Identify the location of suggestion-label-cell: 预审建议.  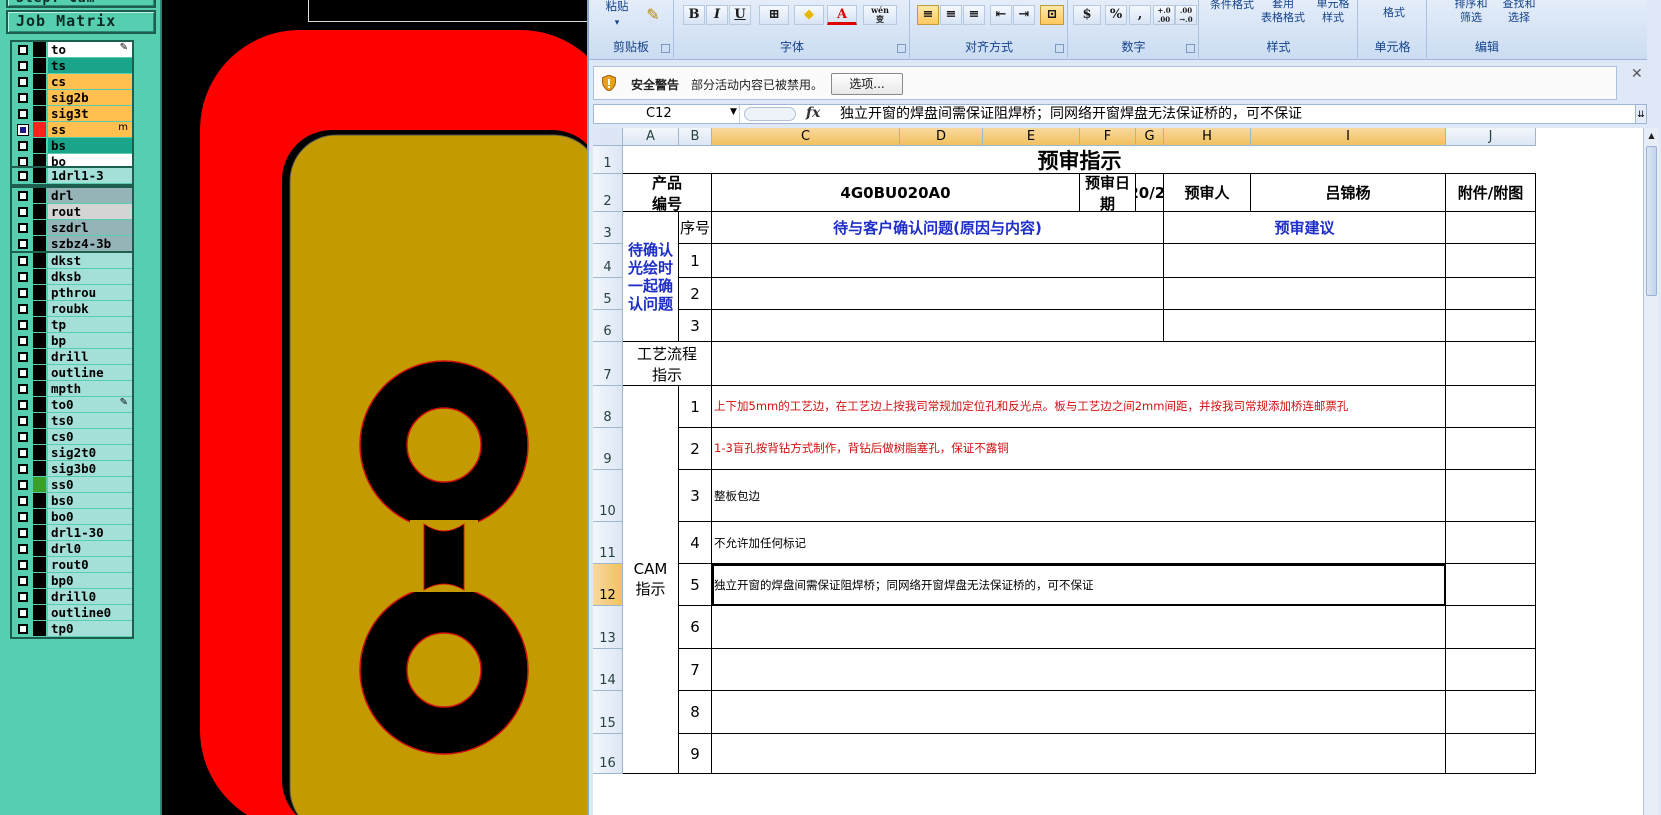
(1305, 228).